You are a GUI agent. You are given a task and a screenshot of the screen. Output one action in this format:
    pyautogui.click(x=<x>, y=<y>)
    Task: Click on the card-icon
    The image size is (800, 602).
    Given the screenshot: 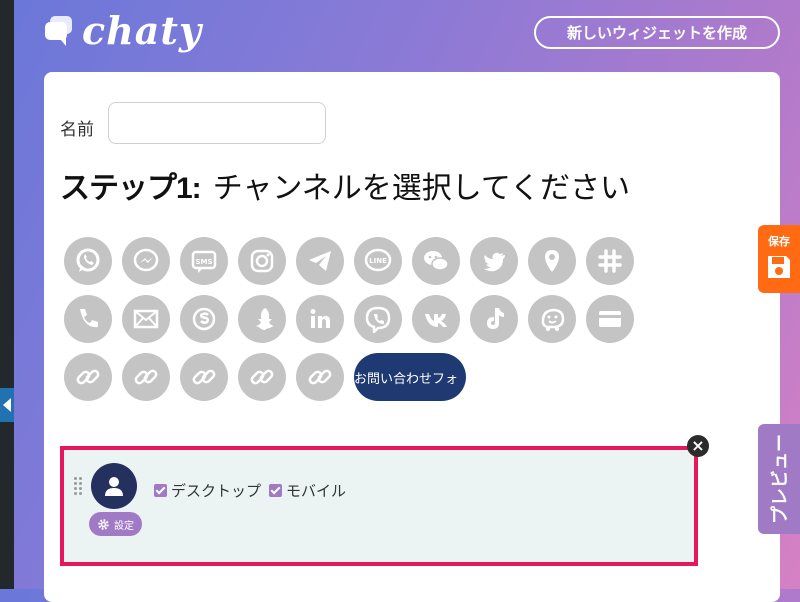 What is the action you would take?
    pyautogui.click(x=610, y=319)
    